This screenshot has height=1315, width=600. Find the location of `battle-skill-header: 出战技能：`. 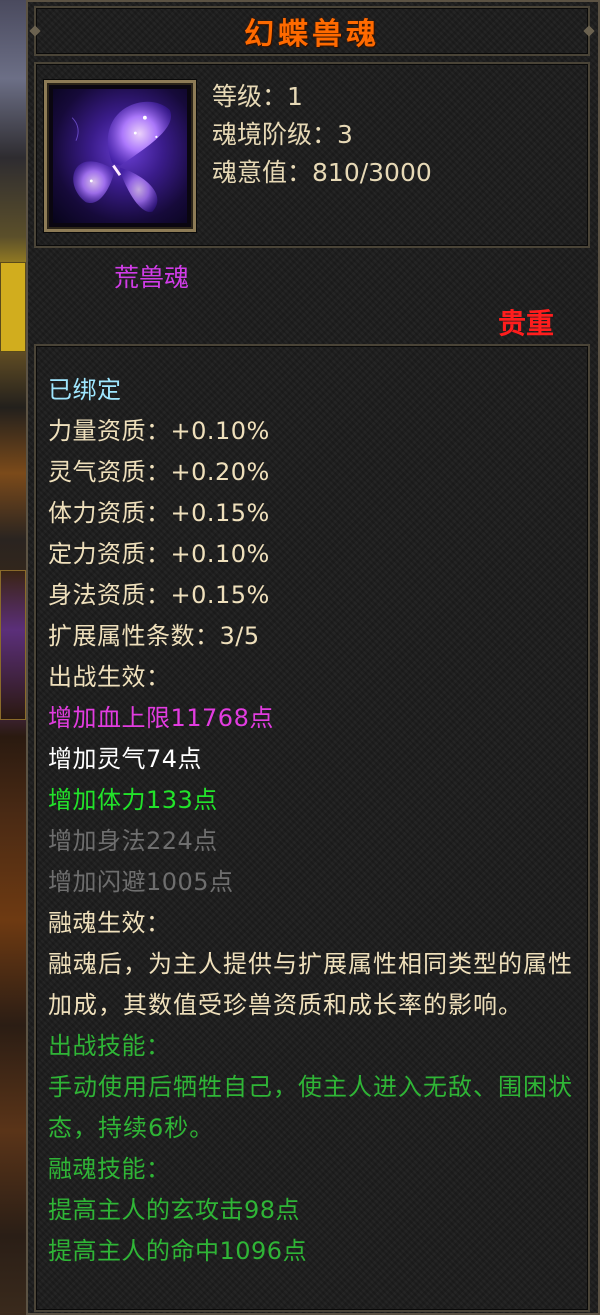

battle-skill-header: 出战技能： is located at coordinates (109, 1046).